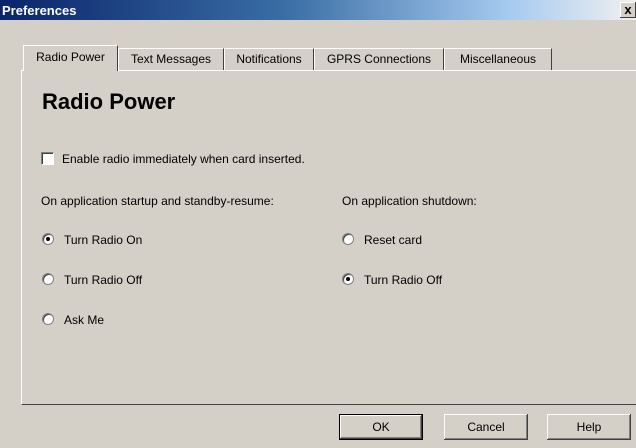  Describe the element at coordinates (171, 59) in the screenshot. I see `tab-text-messages: Text Messages` at that location.